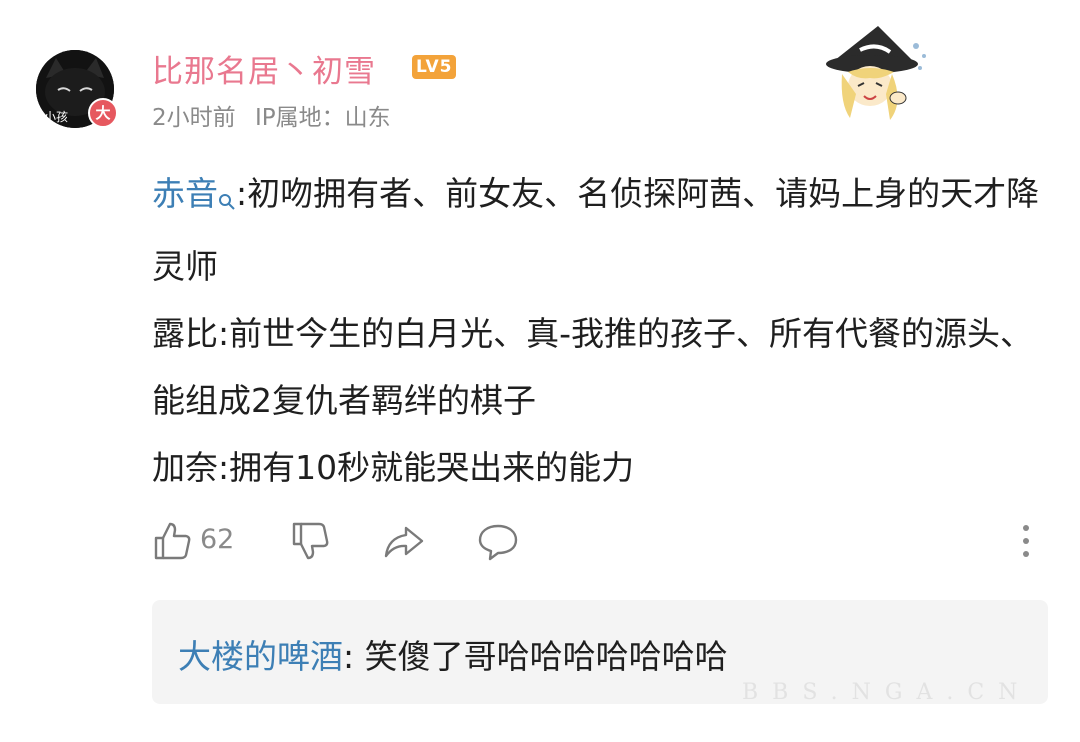  I want to click on search-icon, so click(227, 199).